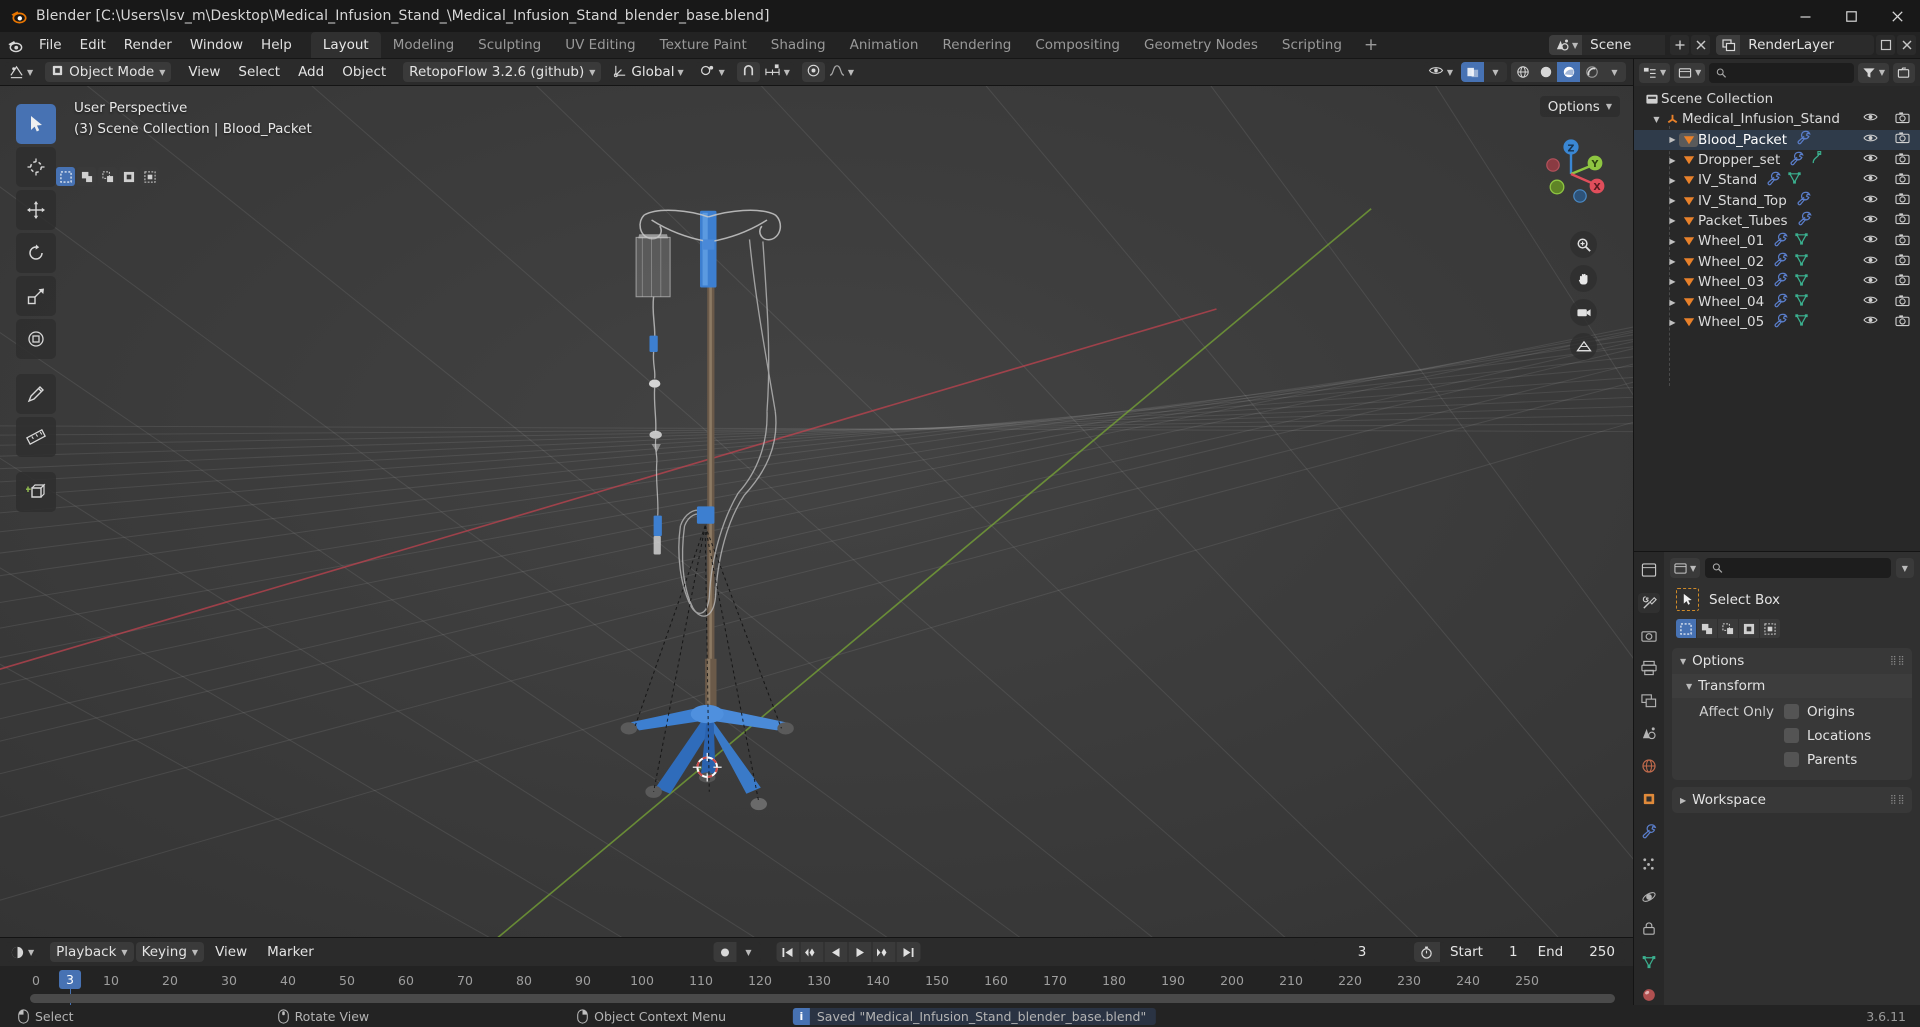 Image resolution: width=1920 pixels, height=1027 pixels. Describe the element at coordinates (1571, 174) in the screenshot. I see `navigation-gizmo: Z Y X` at that location.